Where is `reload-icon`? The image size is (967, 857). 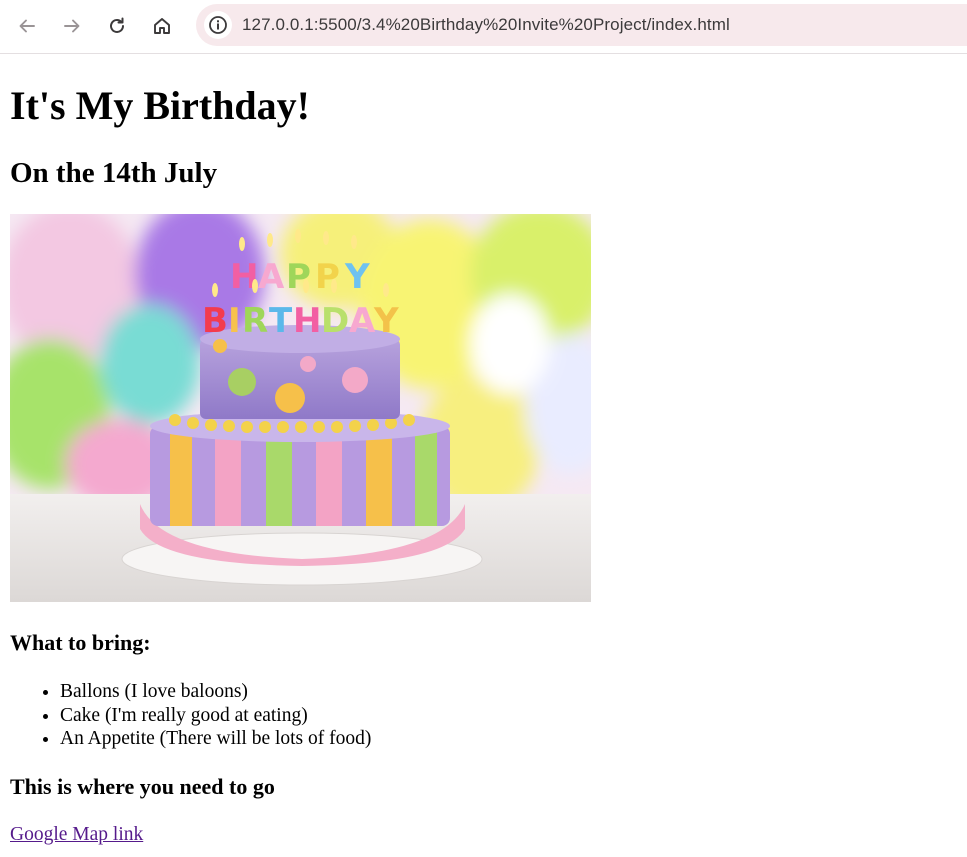
reload-icon is located at coordinates (117, 25).